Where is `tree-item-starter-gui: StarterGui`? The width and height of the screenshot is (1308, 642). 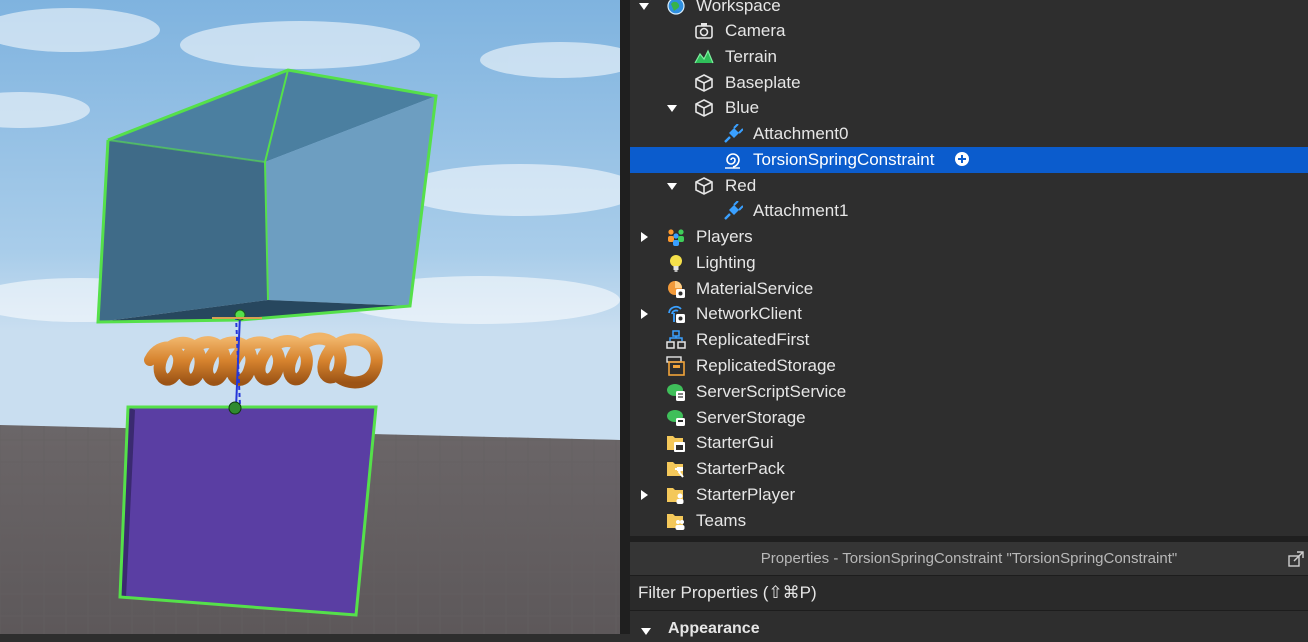
tree-item-starter-gui: StarterGui is located at coordinates (969, 443).